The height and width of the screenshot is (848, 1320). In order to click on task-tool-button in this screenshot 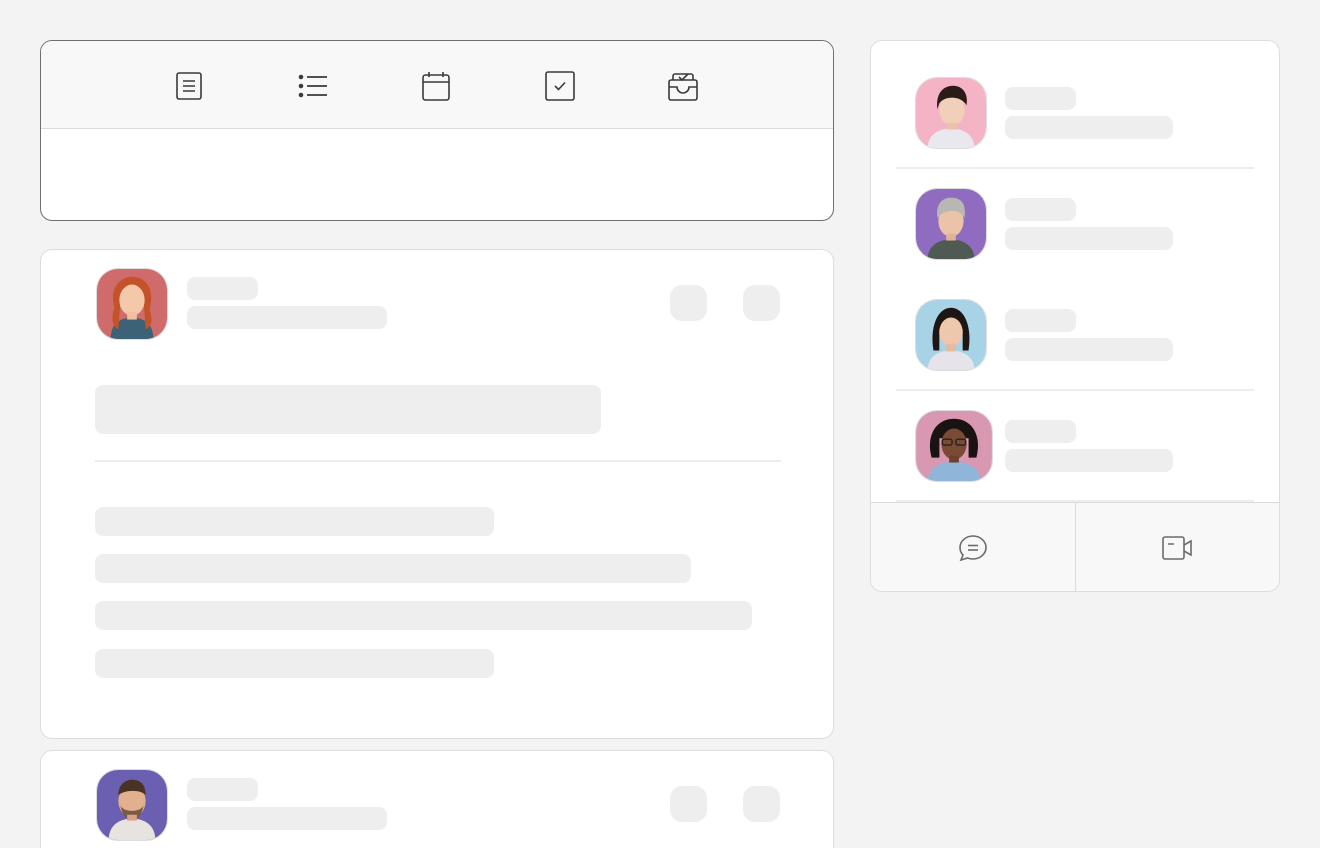, I will do `click(560, 86)`.